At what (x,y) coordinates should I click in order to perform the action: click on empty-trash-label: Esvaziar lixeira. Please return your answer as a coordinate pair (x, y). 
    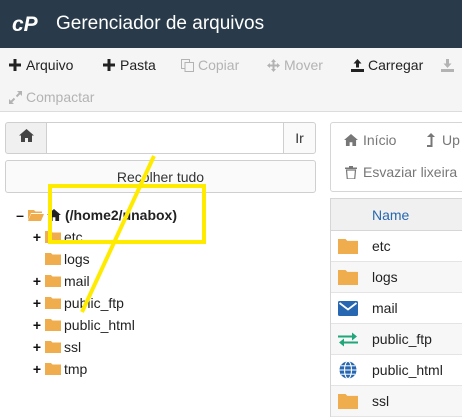
    Looking at the image, I should click on (410, 172).